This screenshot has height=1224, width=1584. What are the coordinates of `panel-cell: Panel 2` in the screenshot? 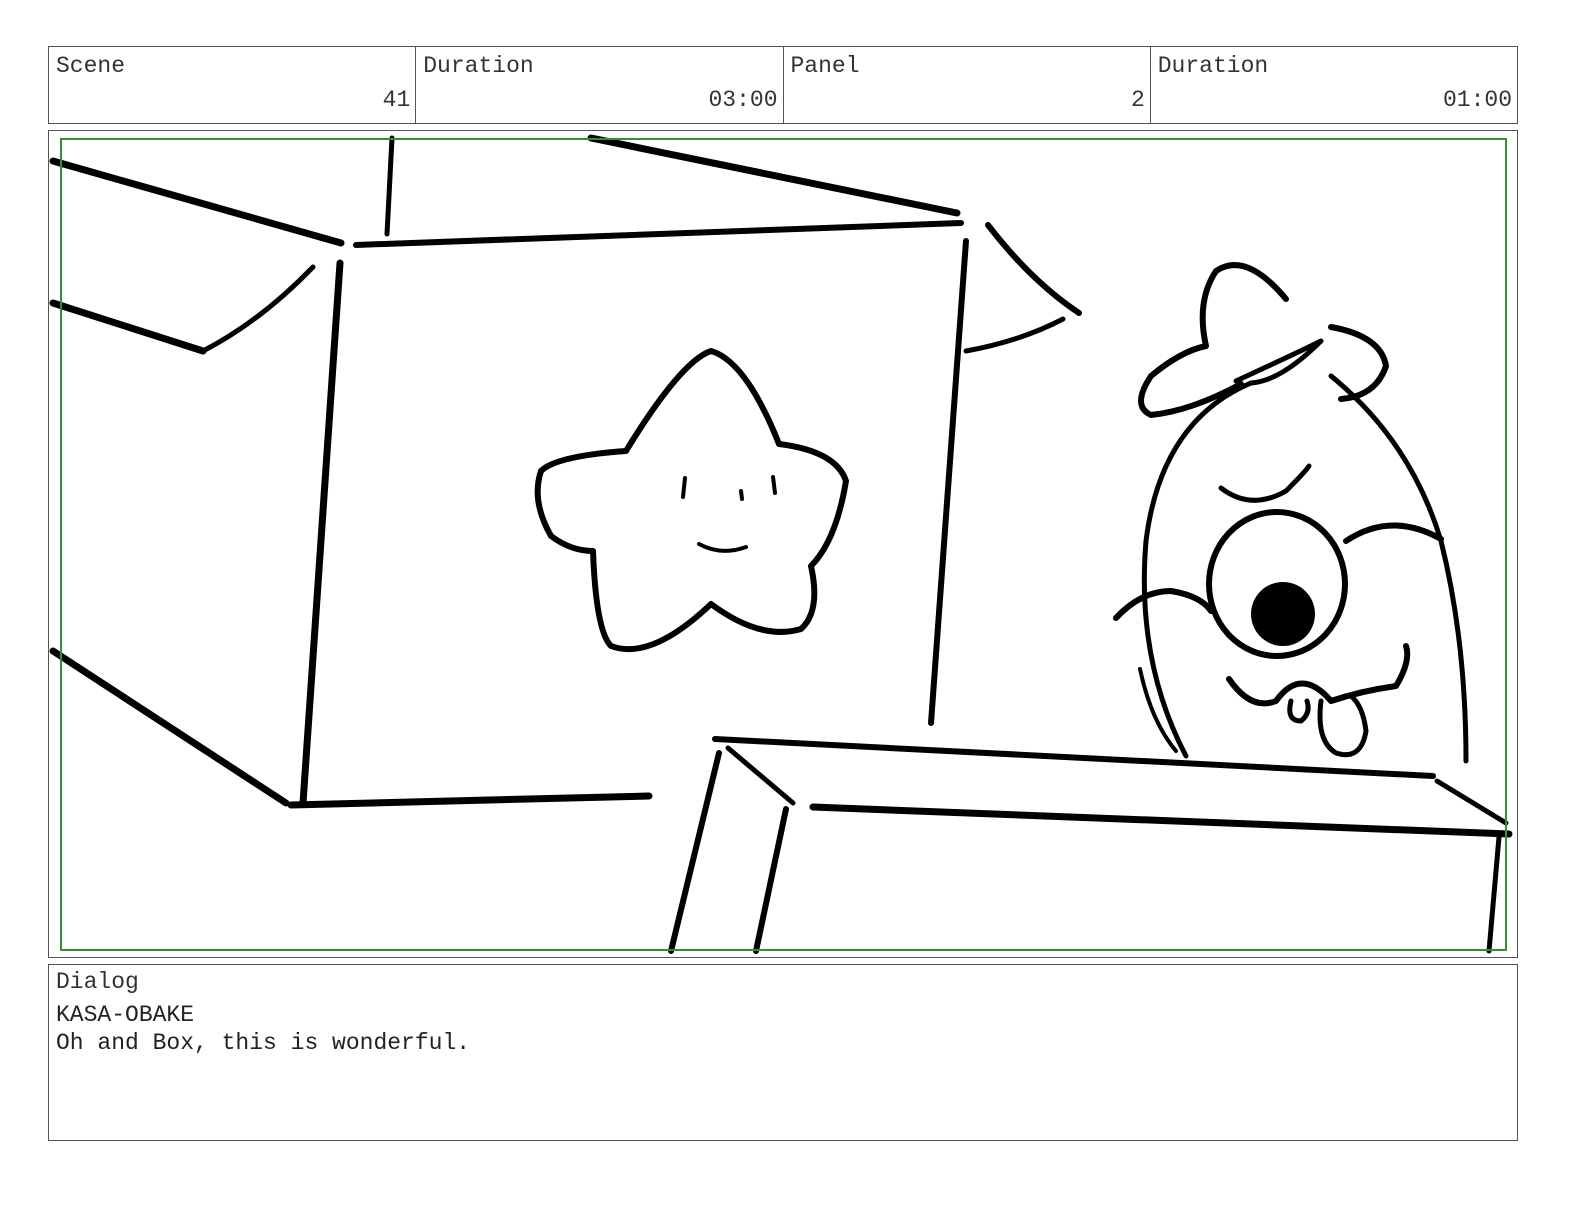 It's located at (967, 85).